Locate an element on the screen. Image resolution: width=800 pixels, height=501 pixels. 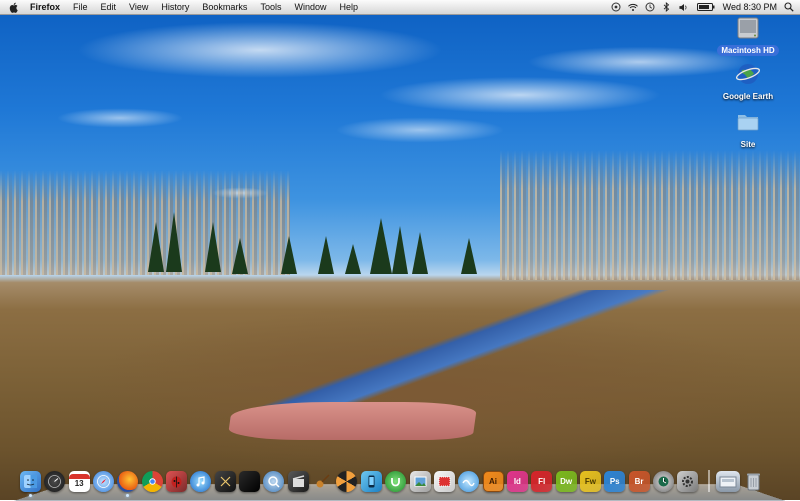
dock-preview is located at coordinates (420, 481).